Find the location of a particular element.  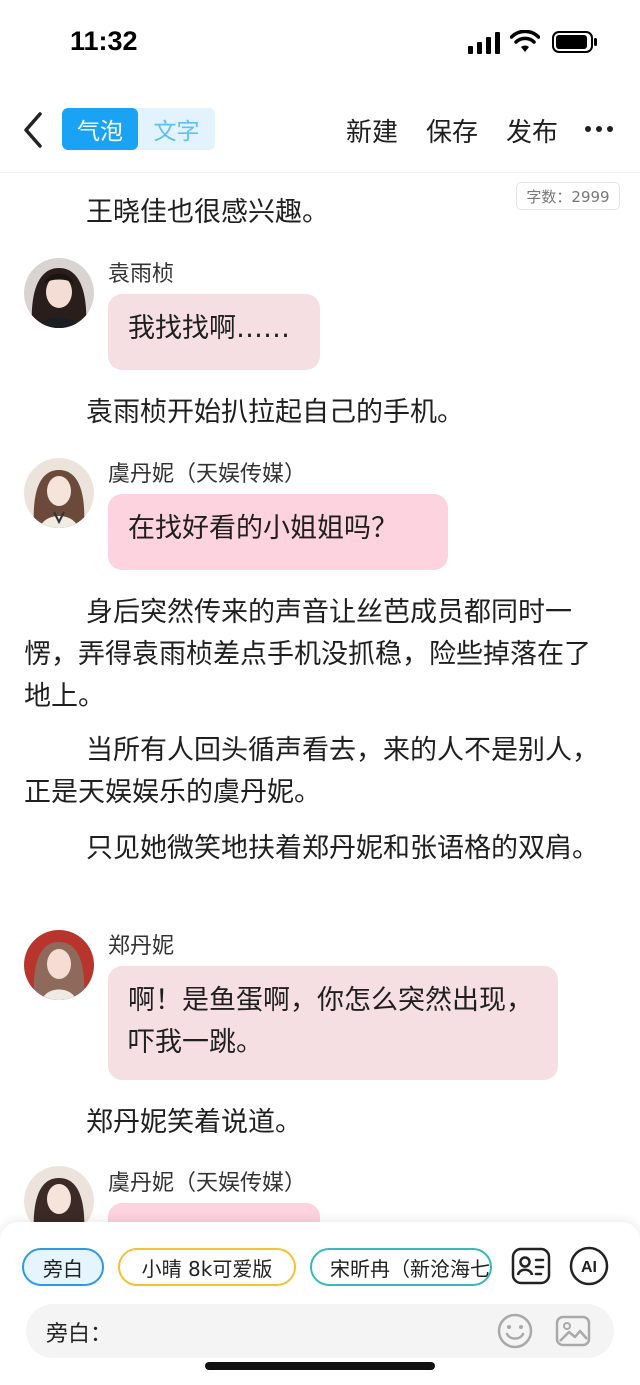

top-toolbar: 气泡 文字 新建 保存 发布 is located at coordinates (320, 130).